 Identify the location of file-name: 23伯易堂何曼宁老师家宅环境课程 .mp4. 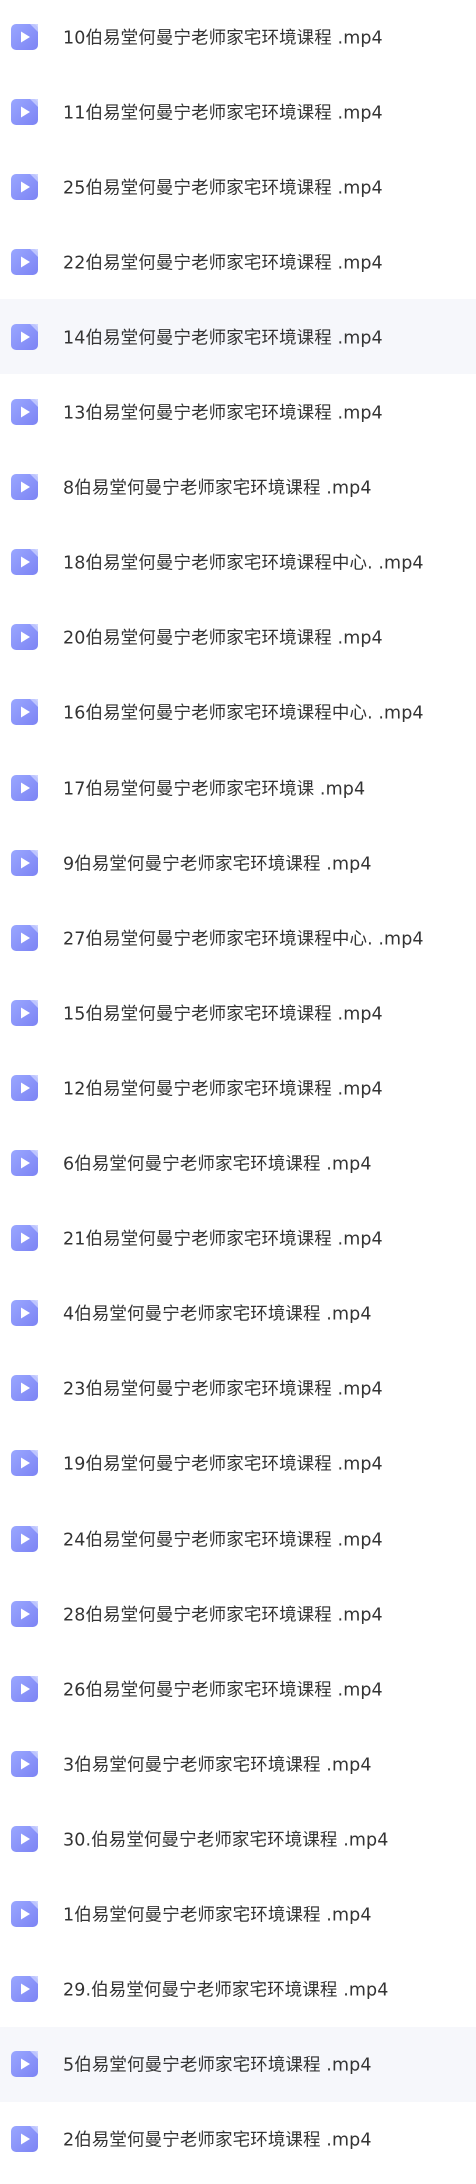
(223, 1389).